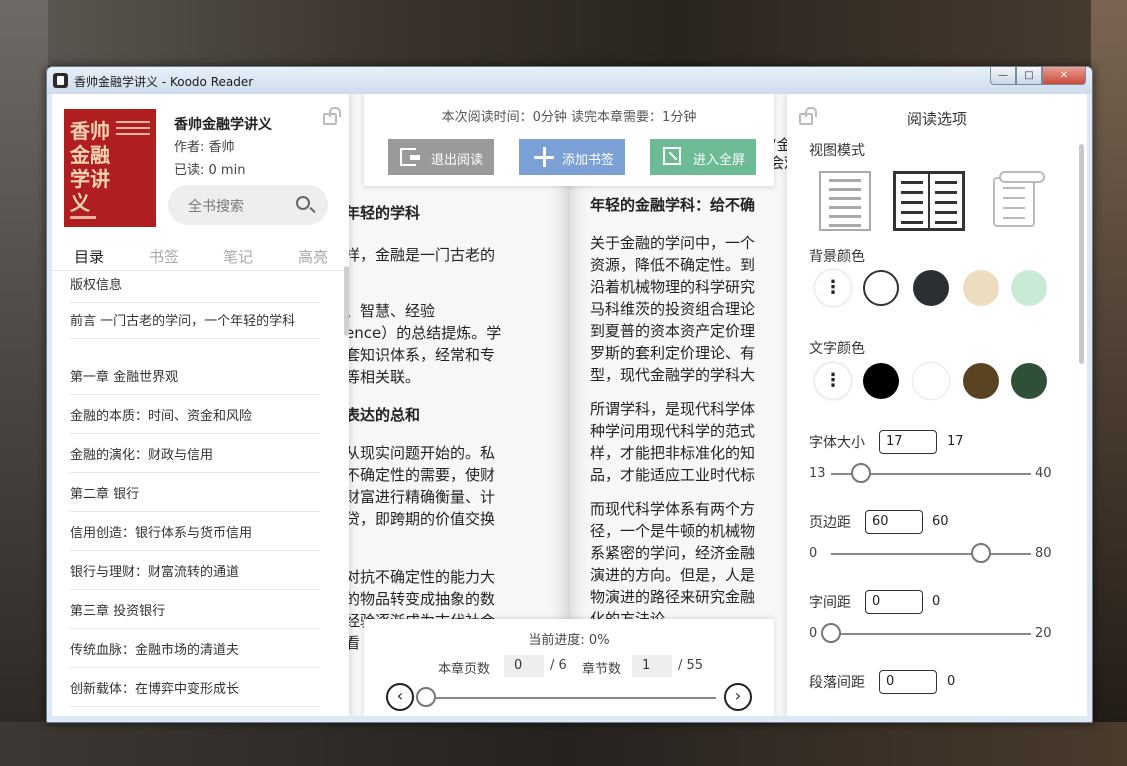  What do you see at coordinates (195, 577) in the screenshot?
I see `toc-item: 银行与理财：财富流转的通道` at bounding box center [195, 577].